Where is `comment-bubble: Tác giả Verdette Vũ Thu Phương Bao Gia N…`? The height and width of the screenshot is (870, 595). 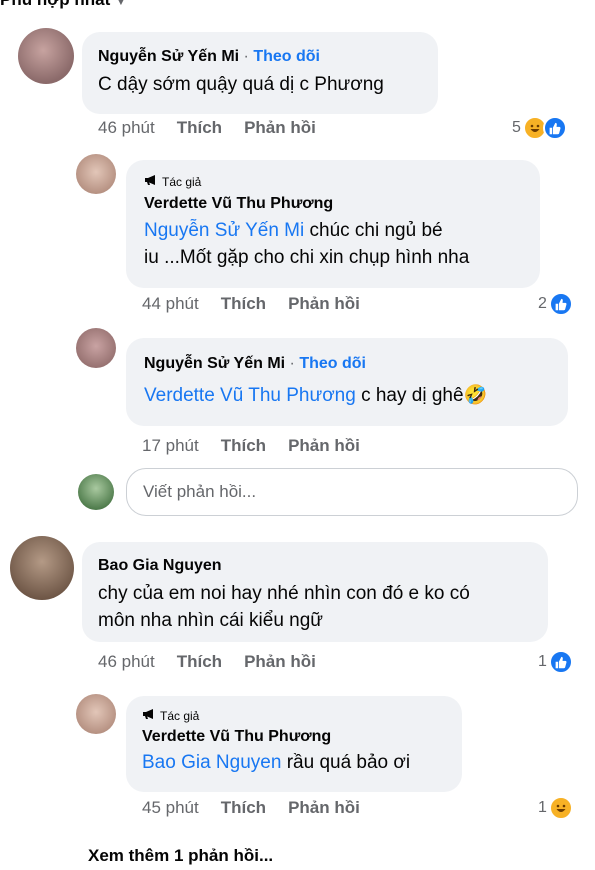
comment-bubble: Tác giả Verdette Vũ Thu Phương Bao Gia N… is located at coordinates (294, 744).